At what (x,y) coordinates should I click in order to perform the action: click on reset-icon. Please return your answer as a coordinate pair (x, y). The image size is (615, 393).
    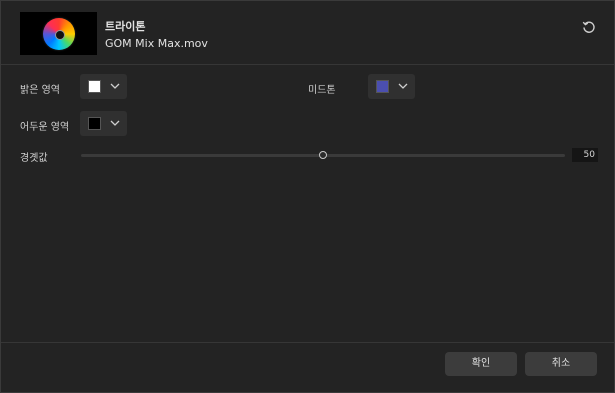
    Looking at the image, I should click on (588, 27).